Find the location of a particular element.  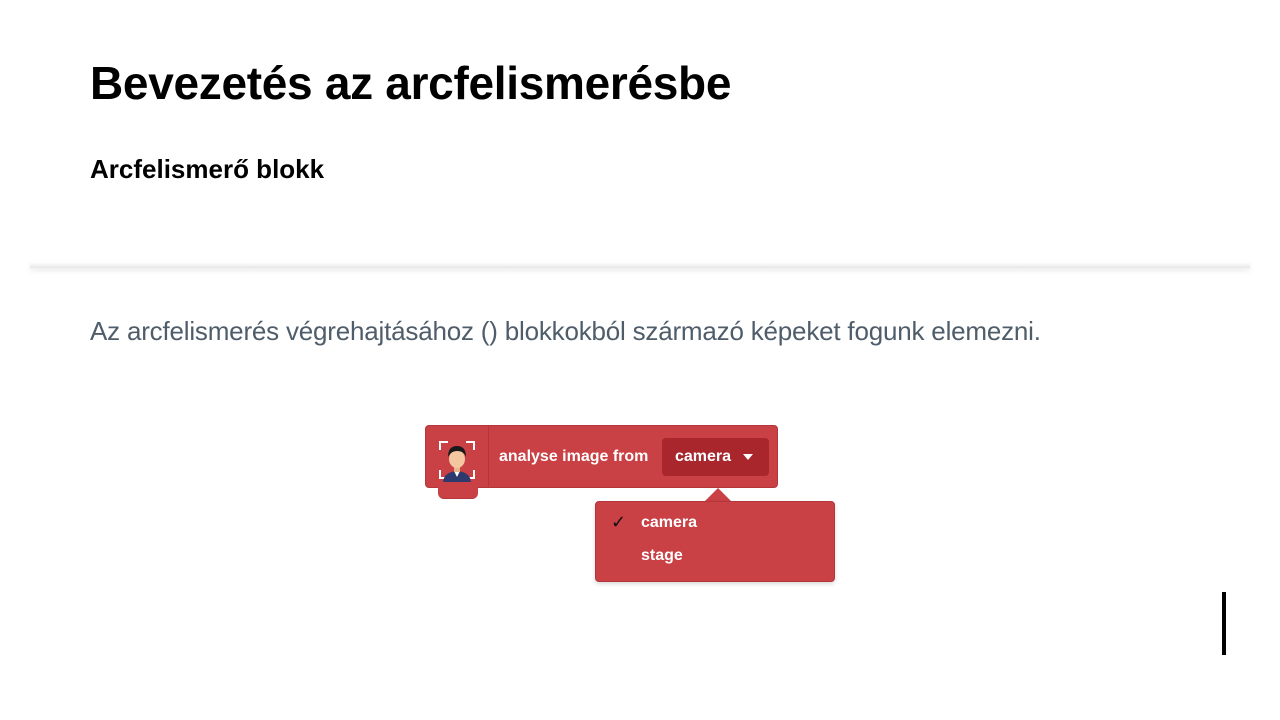

divider is located at coordinates (640, 265).